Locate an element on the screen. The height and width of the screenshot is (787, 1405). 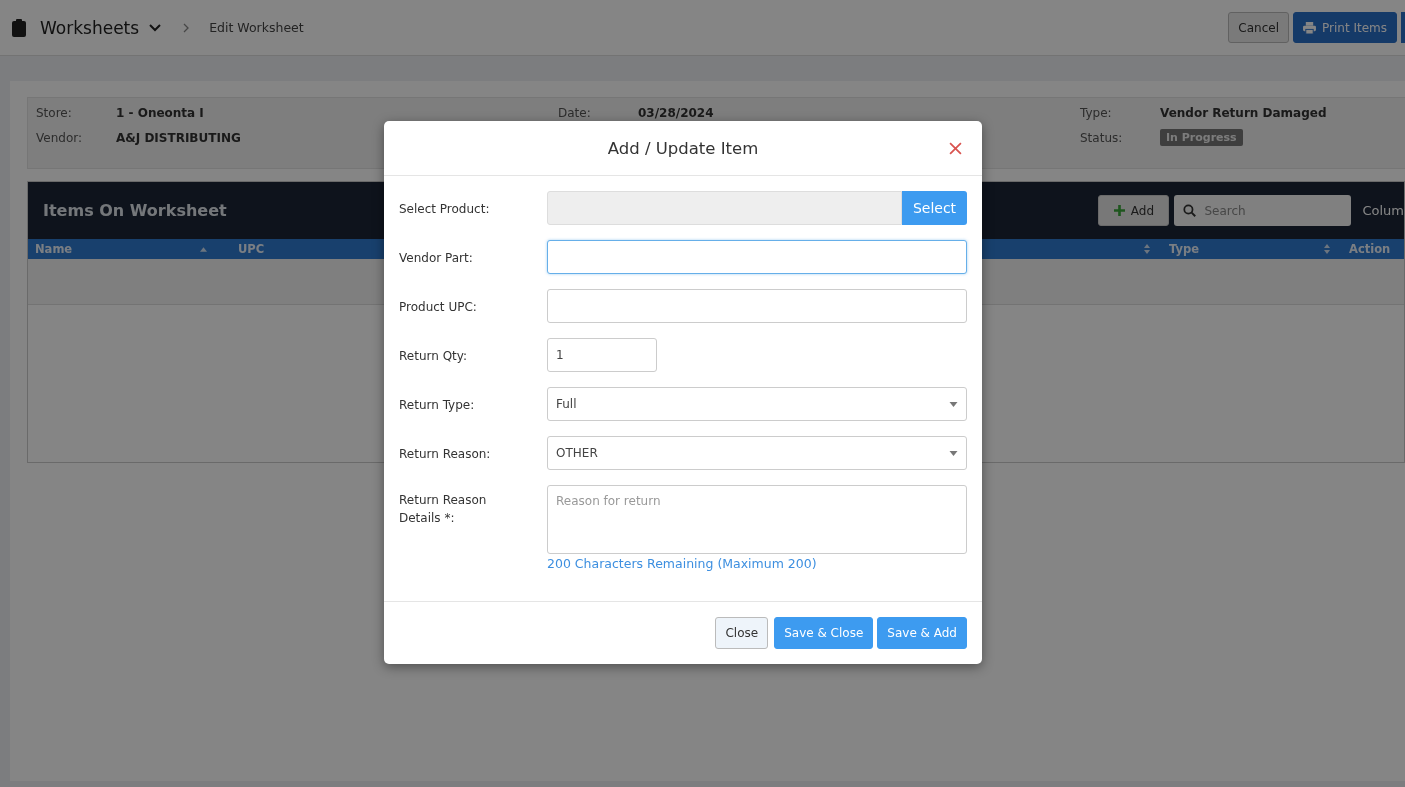
column-header: UPC is located at coordinates (251, 249).